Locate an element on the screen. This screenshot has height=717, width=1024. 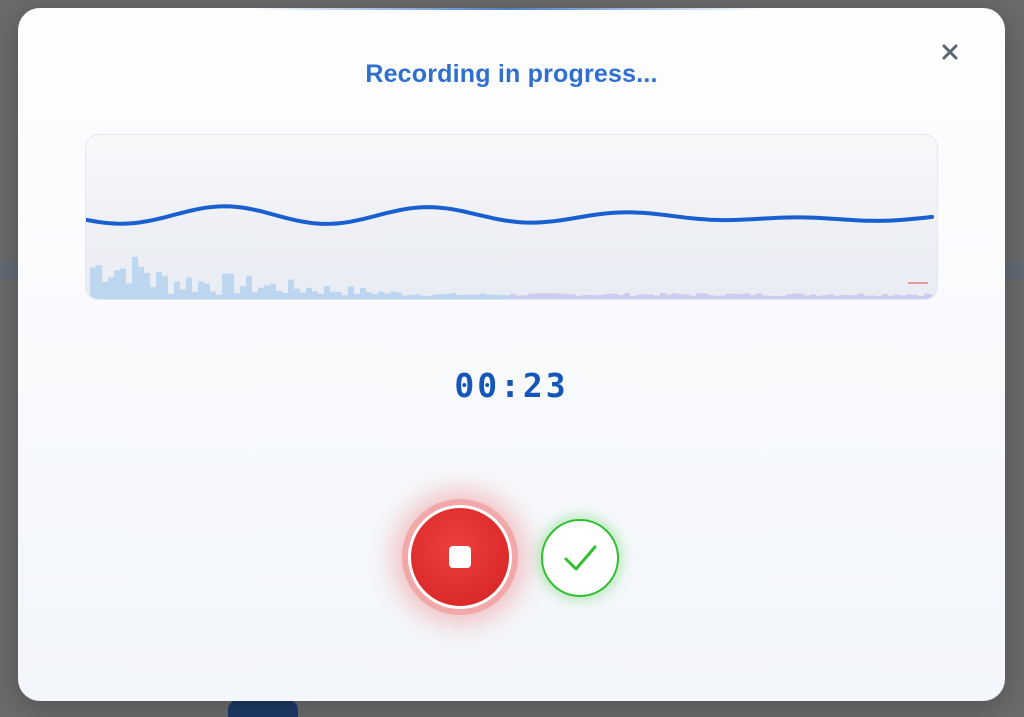
dialog-top-accent is located at coordinates (508, 9).